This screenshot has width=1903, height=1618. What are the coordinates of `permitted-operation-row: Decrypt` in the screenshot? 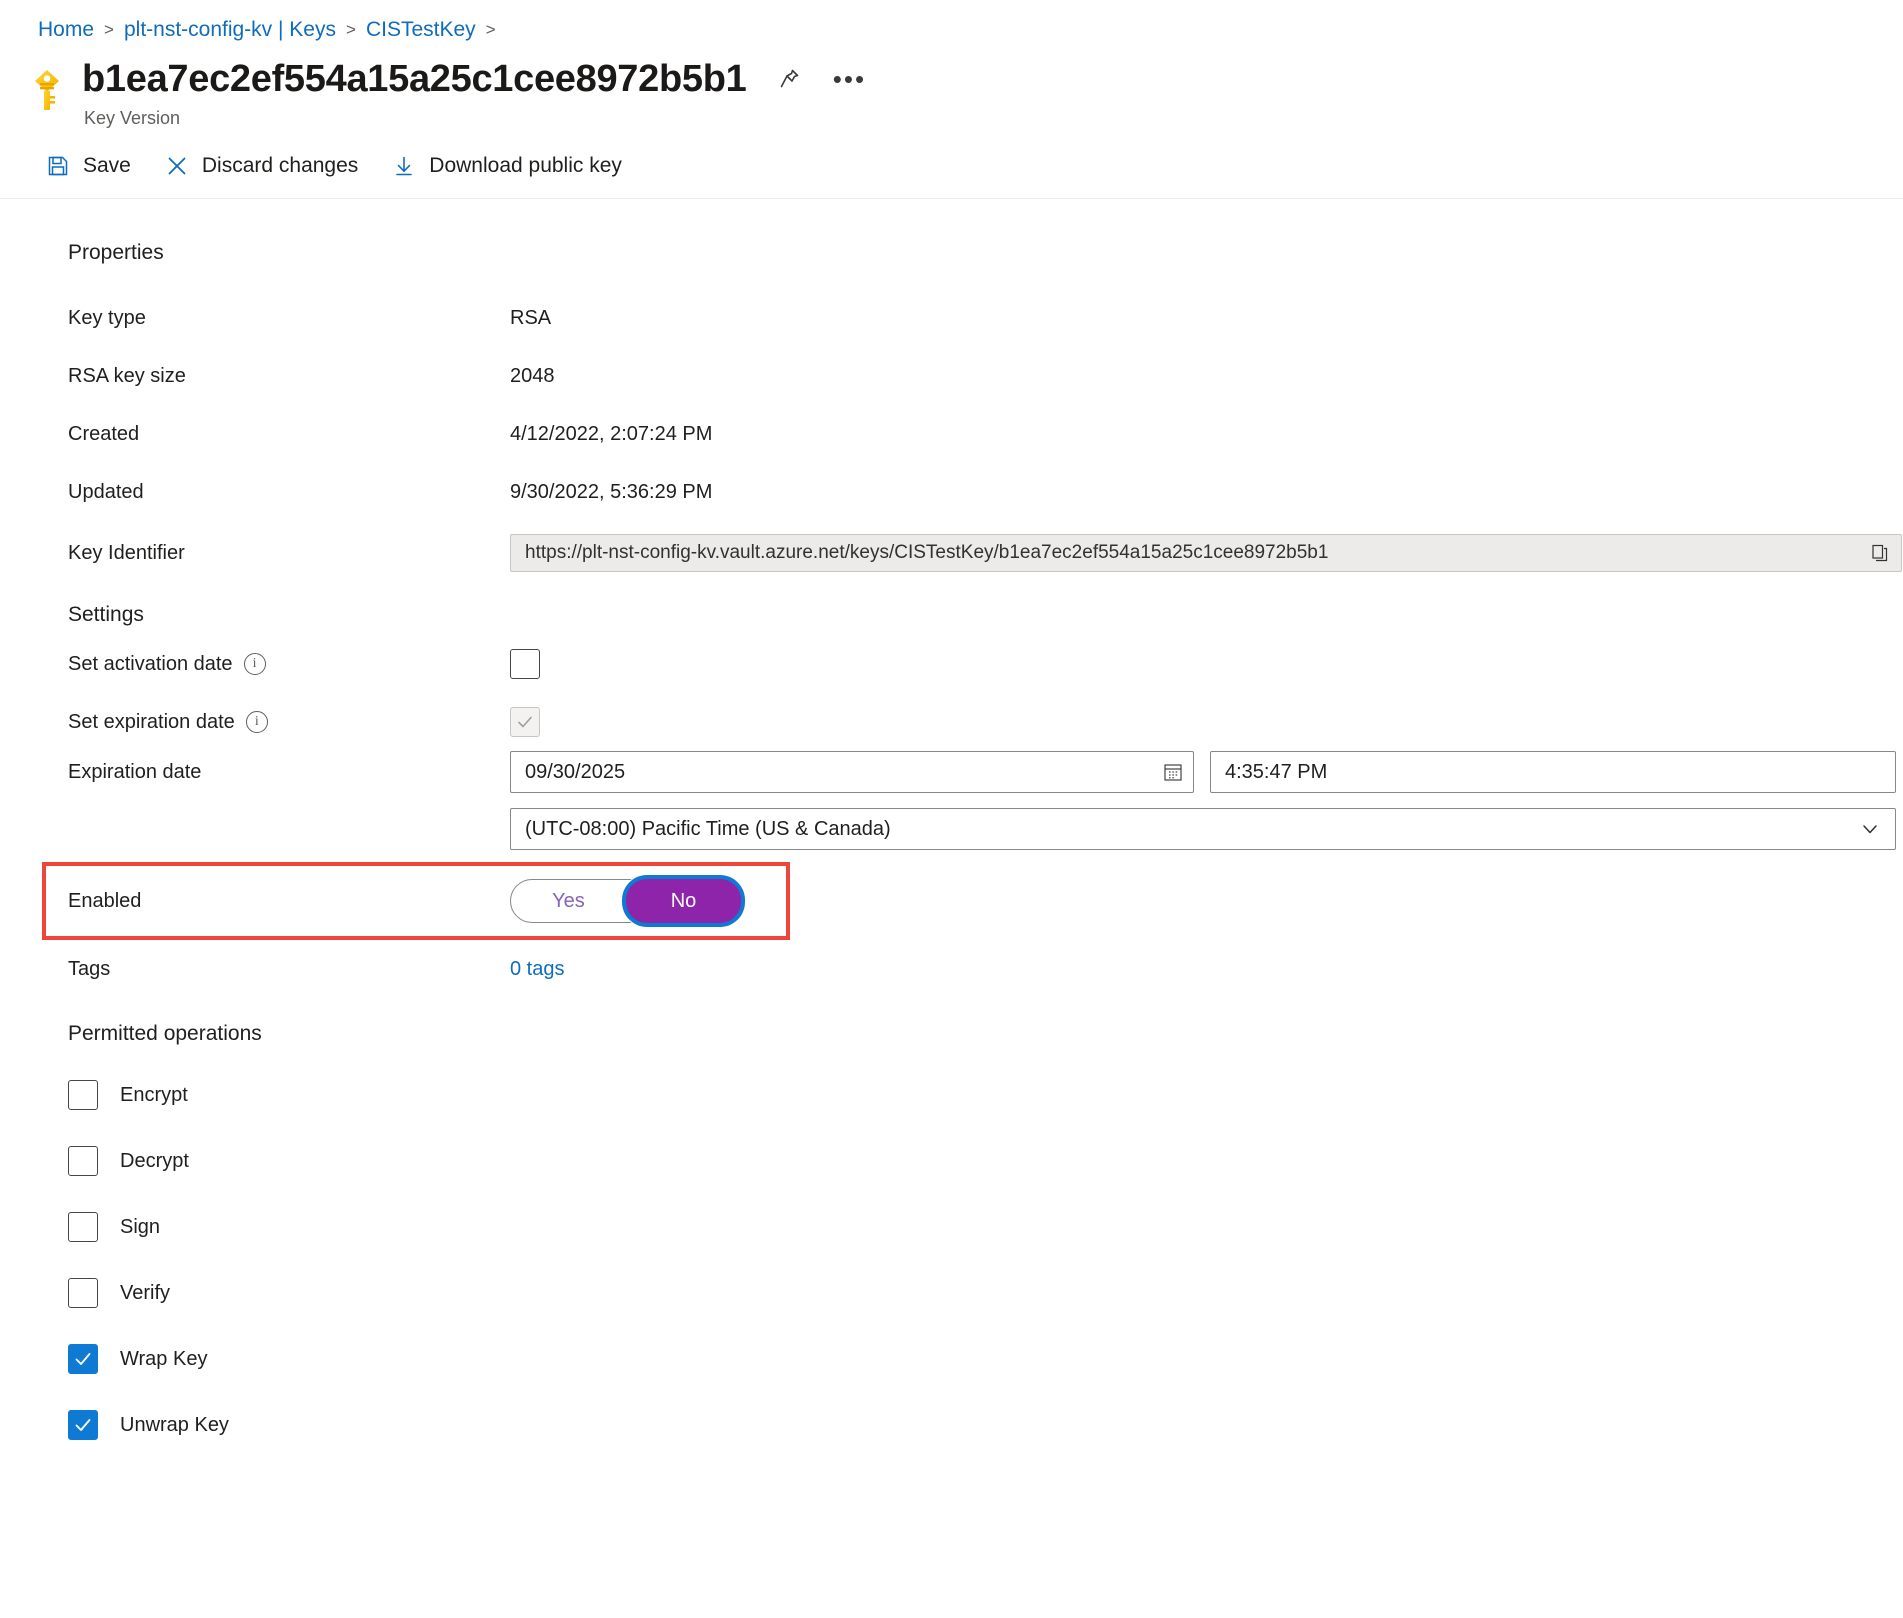 It's located at (951, 1161).